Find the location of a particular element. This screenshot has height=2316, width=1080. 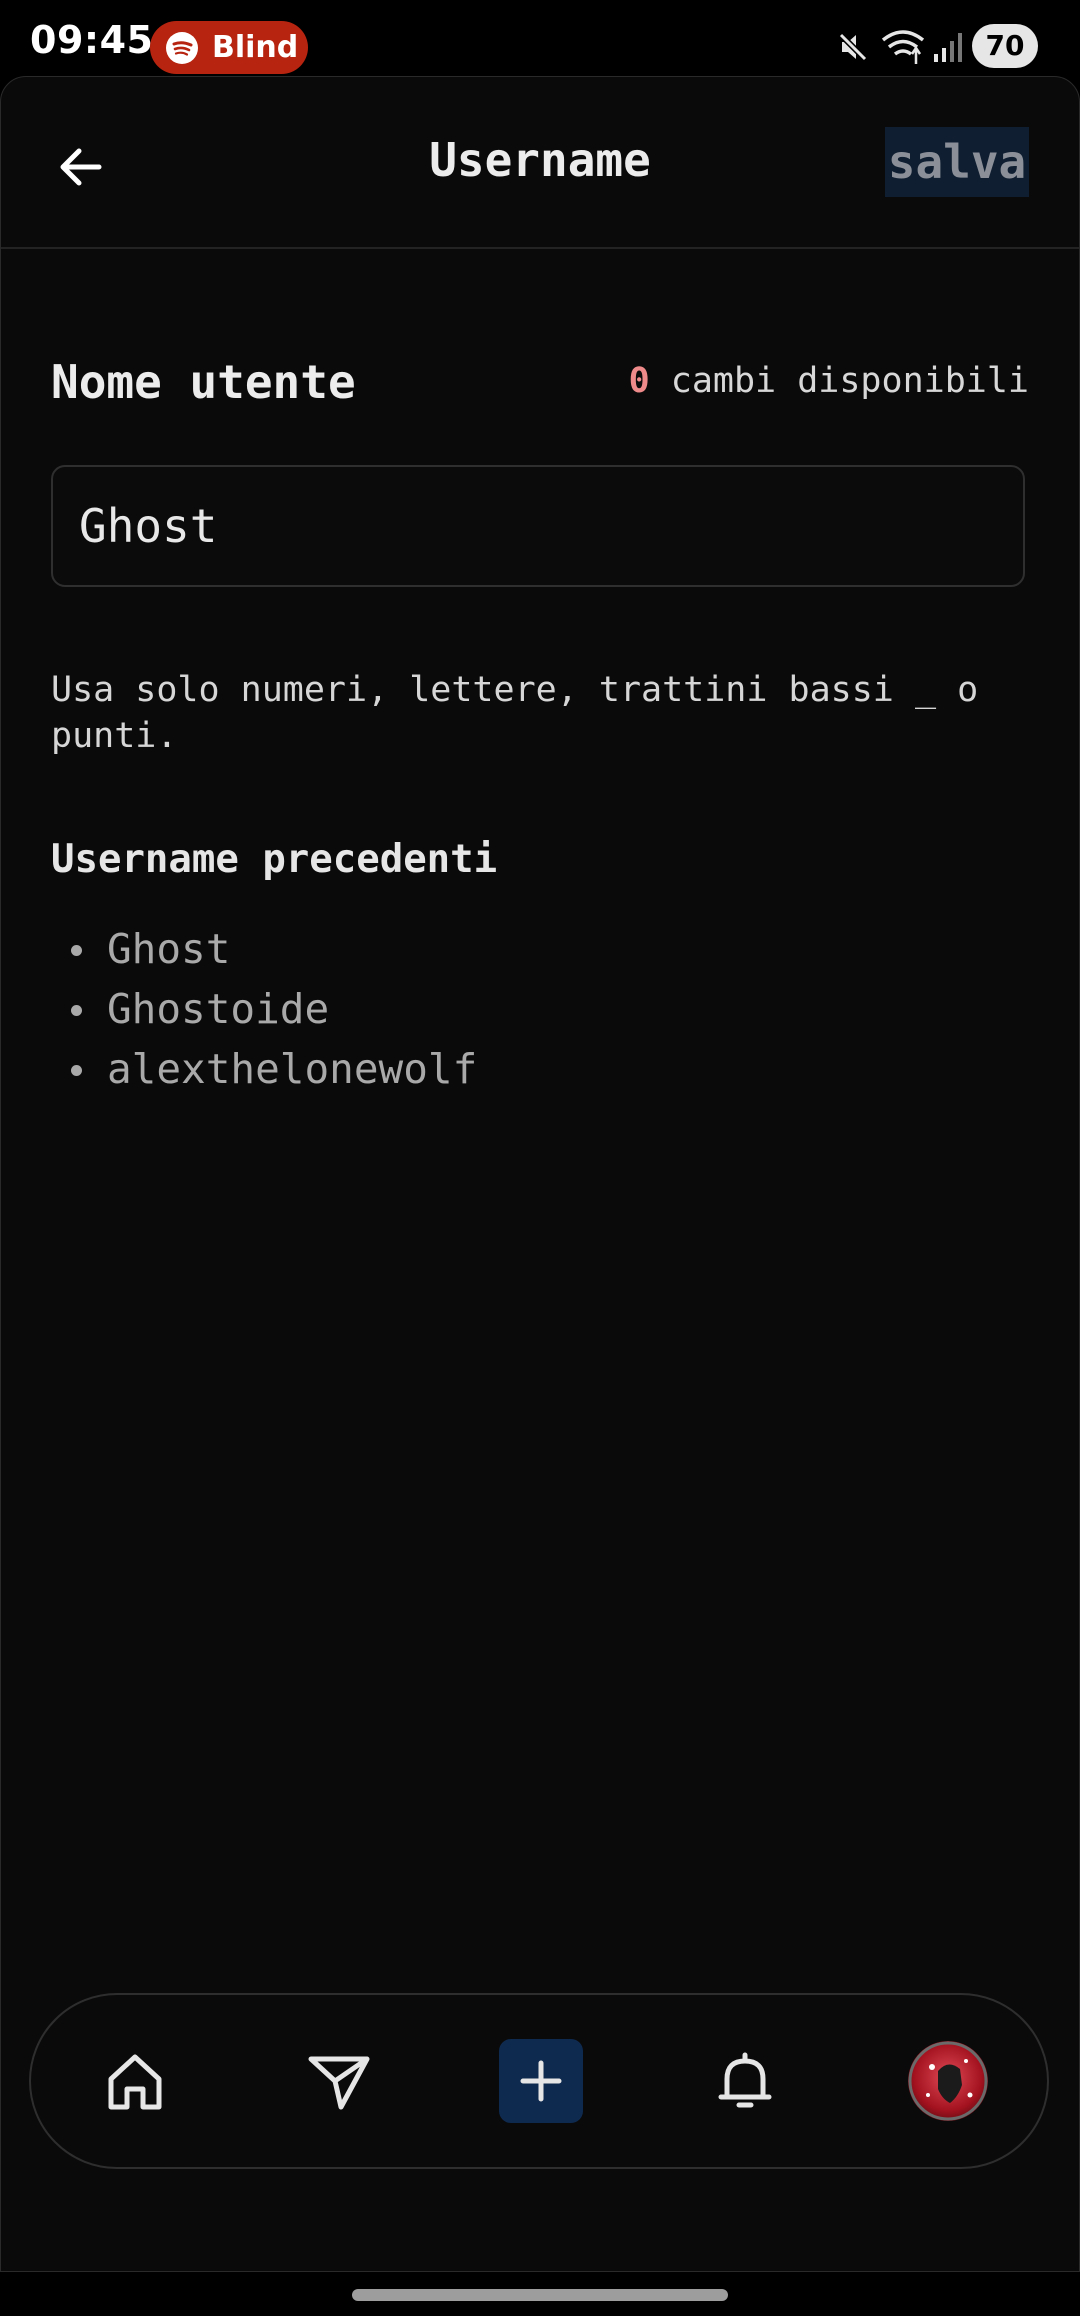

spotify-now-playing-pill: Blind is located at coordinates (229, 47).